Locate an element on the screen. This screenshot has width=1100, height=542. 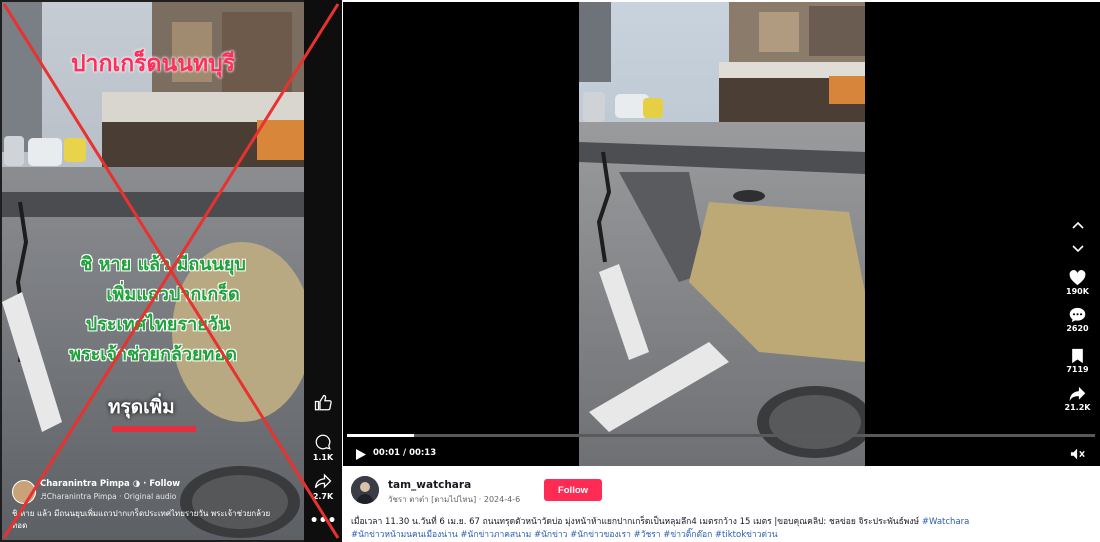
like-icon is located at coordinates (323, 402).